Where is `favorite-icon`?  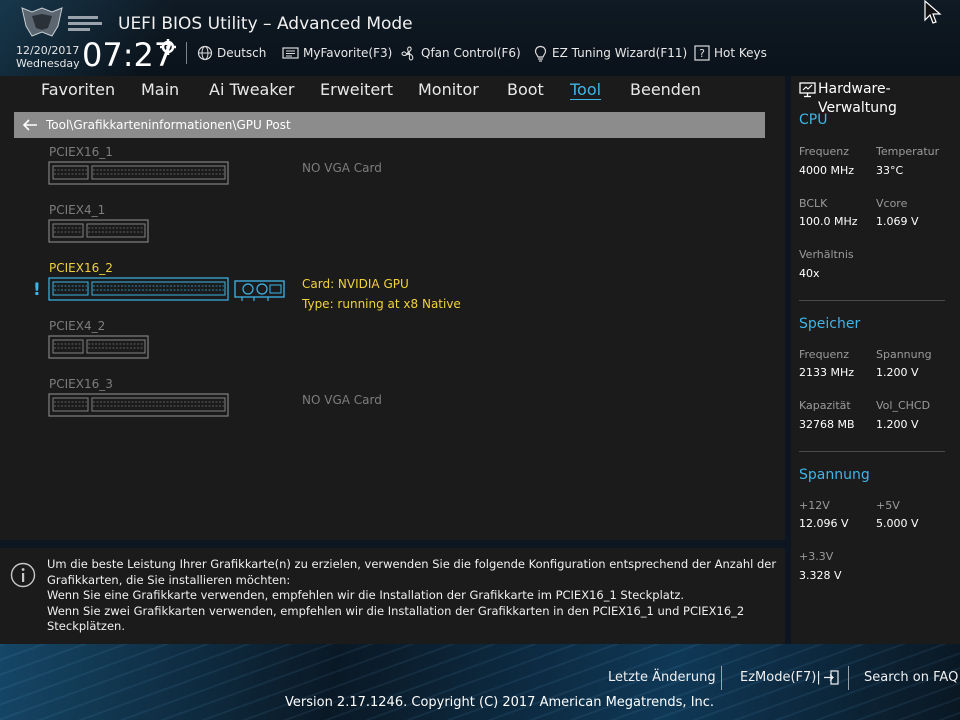
favorite-icon is located at coordinates (290, 53).